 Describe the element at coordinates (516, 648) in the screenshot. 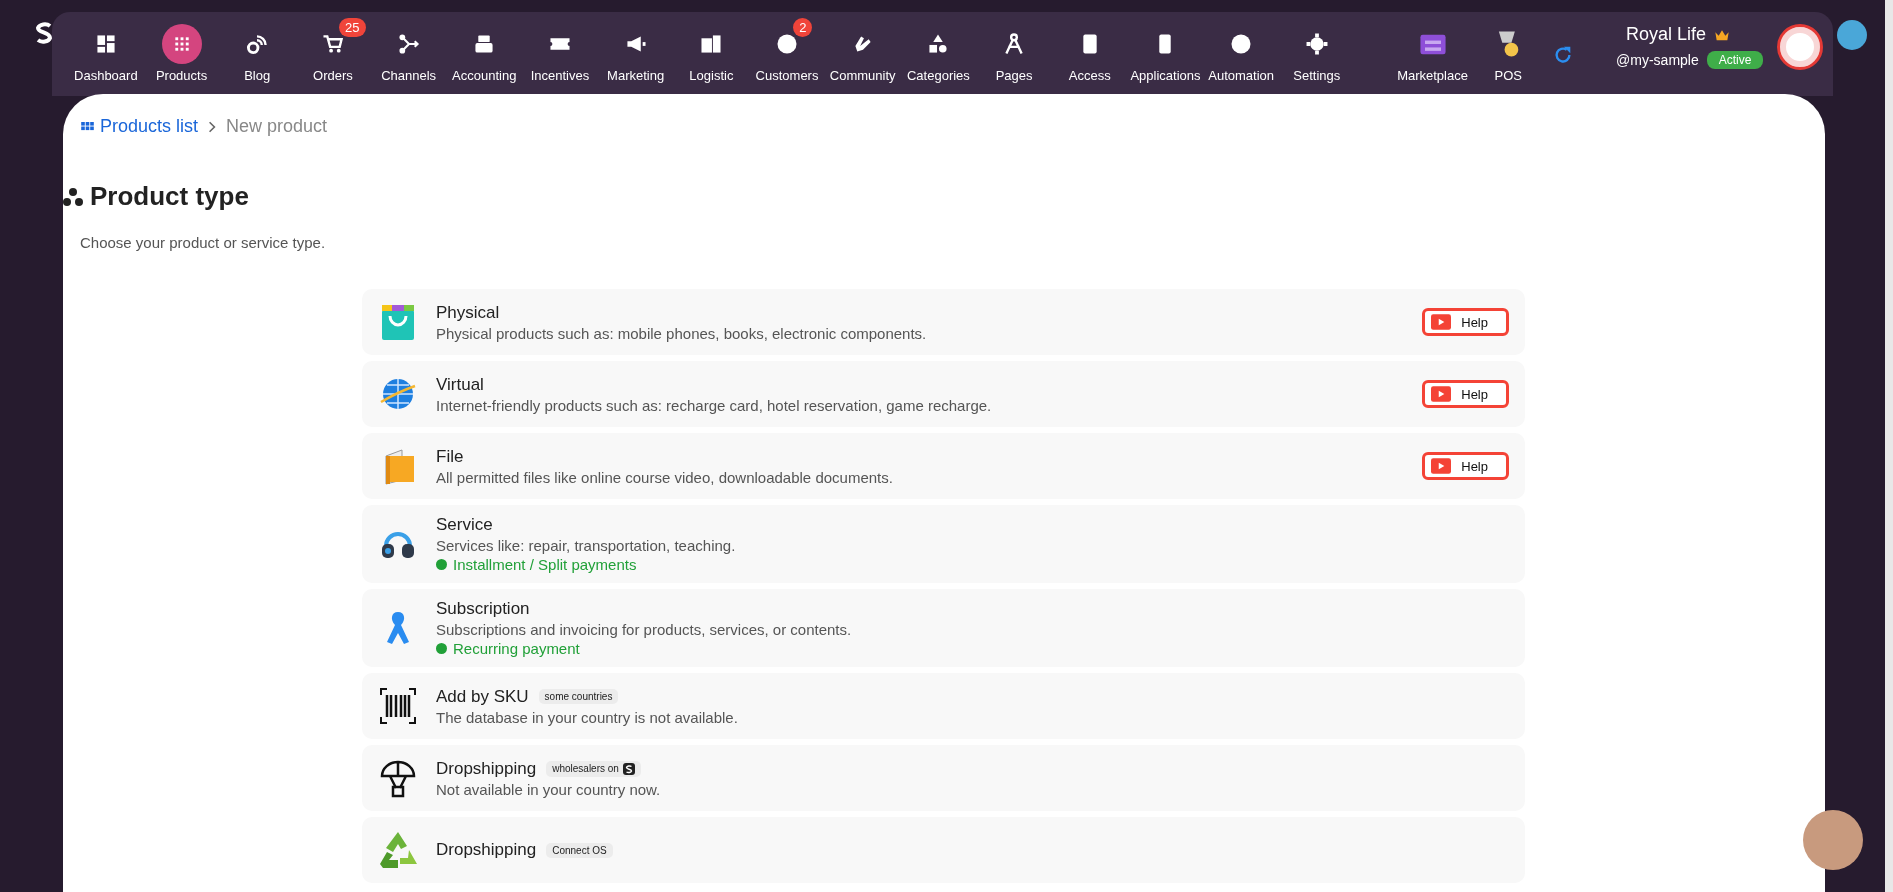

I see `payment-note: Recurring payment` at that location.